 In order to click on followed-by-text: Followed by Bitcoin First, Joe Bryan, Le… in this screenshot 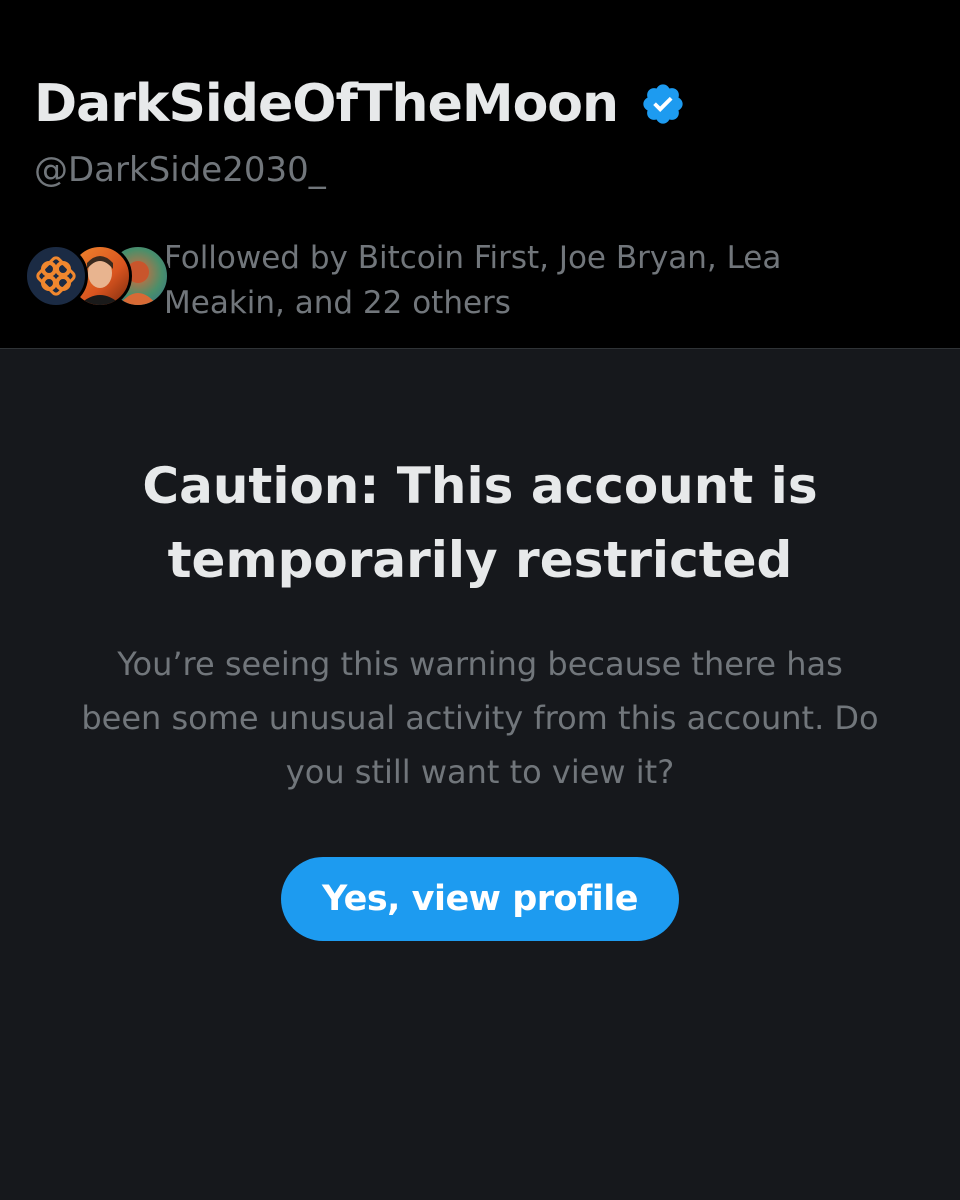, I will do `click(514, 281)`.